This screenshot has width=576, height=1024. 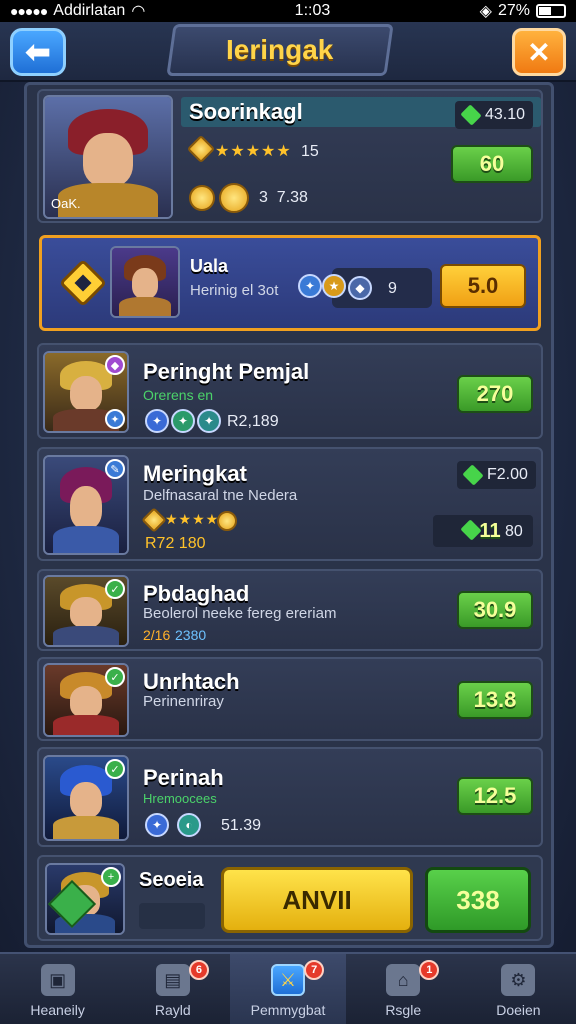 I want to click on top-hero-card: OaK. Soorinkagl 43.10 ★★★★★ 15 60 3 7.38, so click(x=290, y=156).